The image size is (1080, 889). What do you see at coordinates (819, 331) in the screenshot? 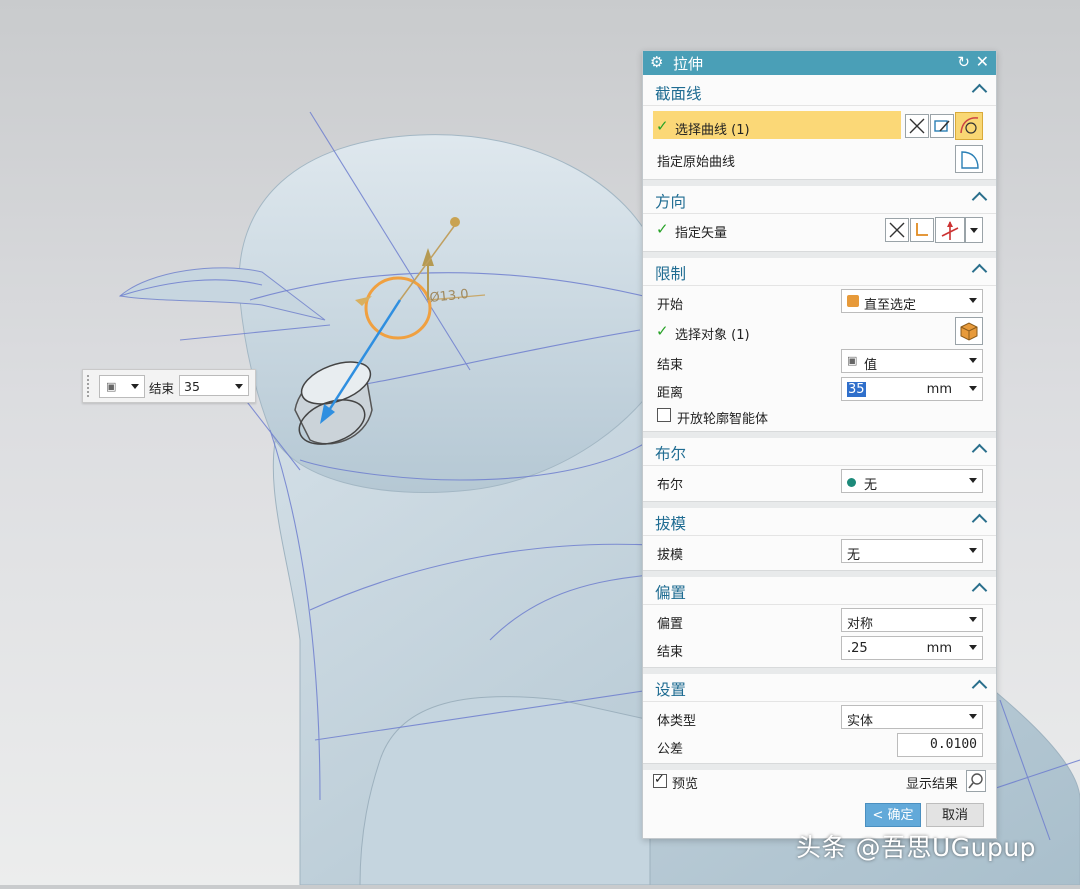
I see `select-object-row: ✓ 选择对象 (1)` at bounding box center [819, 331].